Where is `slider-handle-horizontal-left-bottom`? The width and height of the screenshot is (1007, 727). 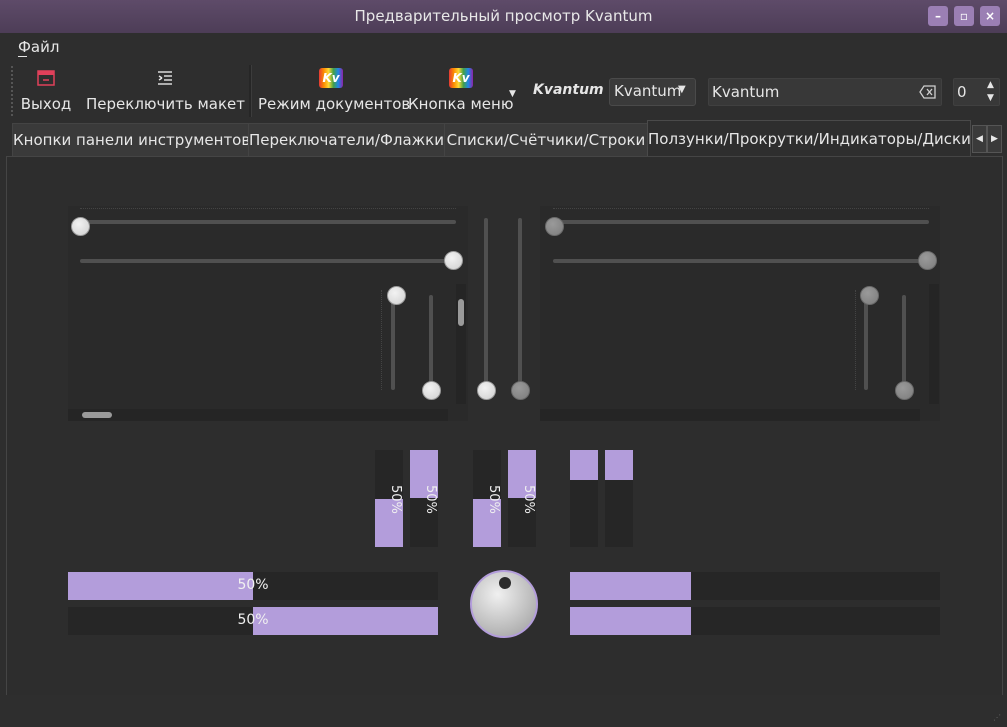
slider-handle-horizontal-left-bottom is located at coordinates (453, 260).